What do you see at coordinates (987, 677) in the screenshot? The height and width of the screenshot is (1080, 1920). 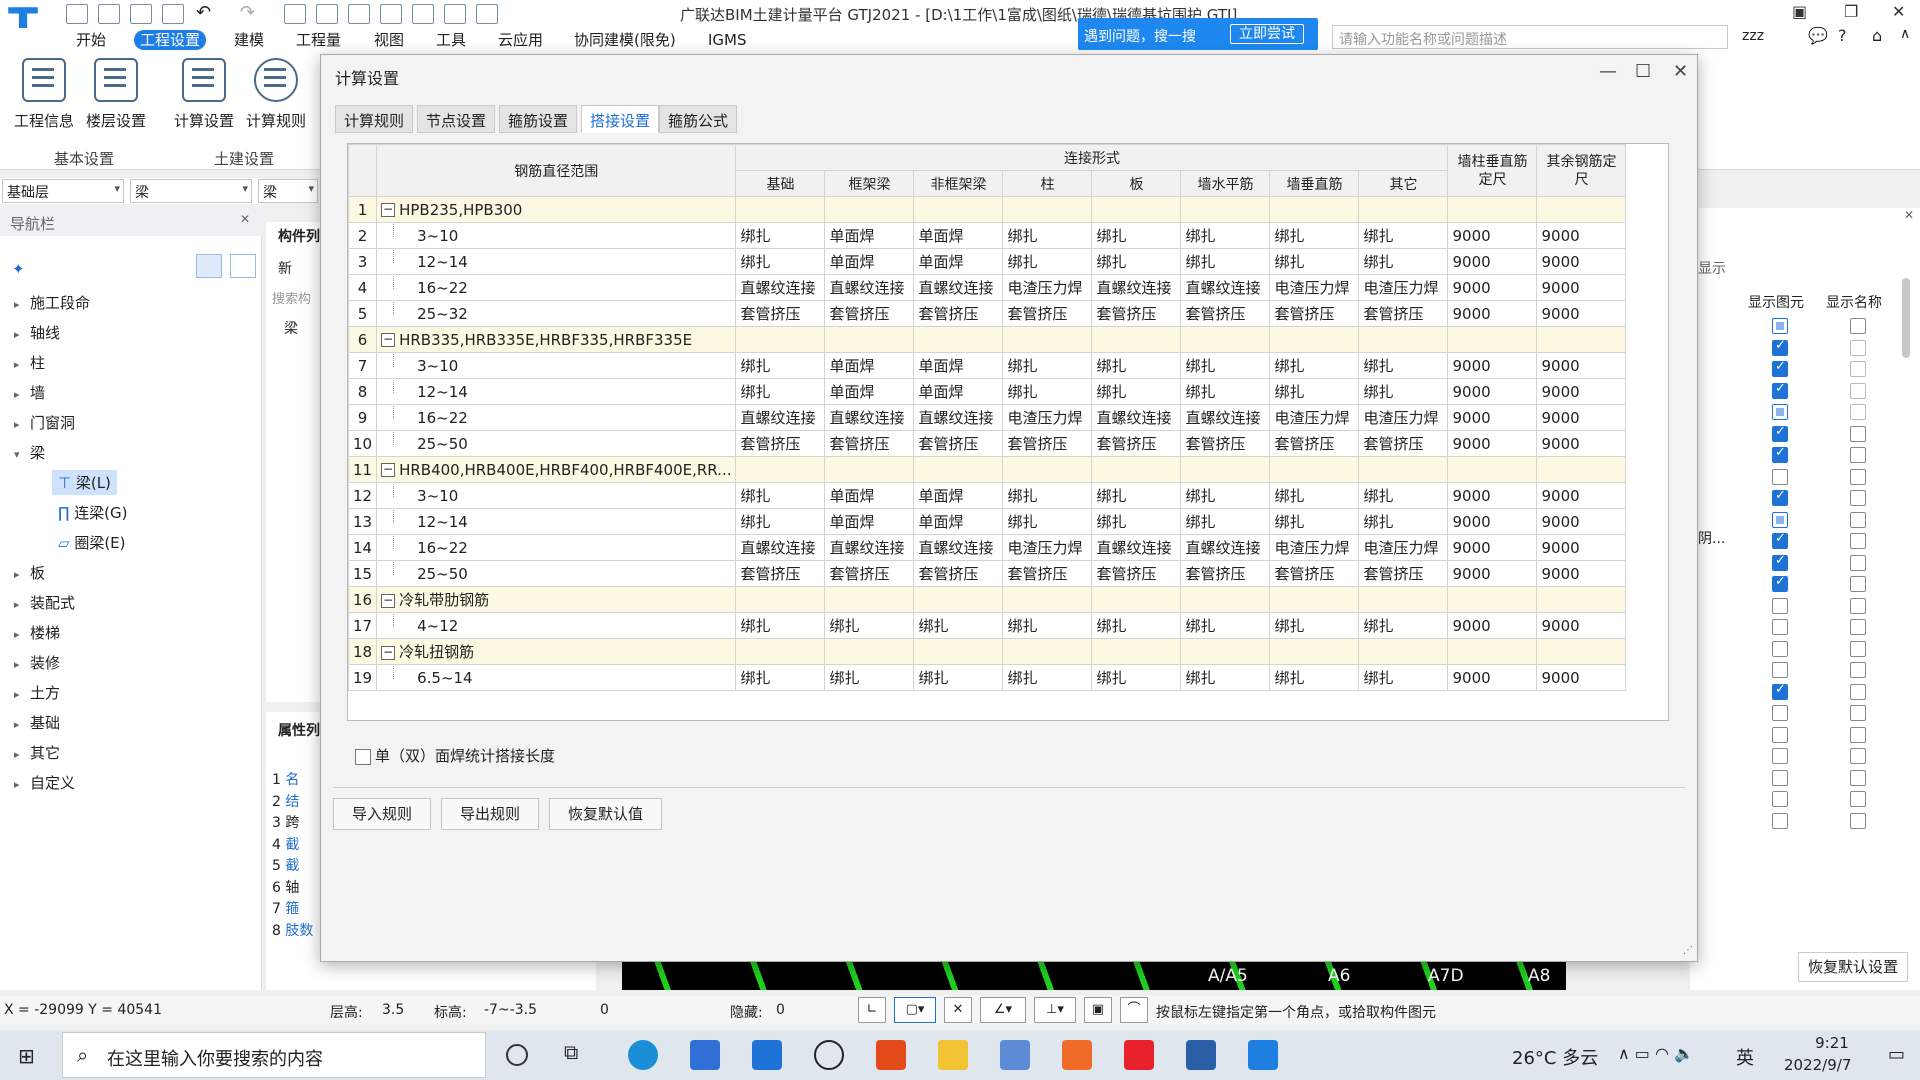 I see `table-row: 19 6.5~14 绑扎 绑扎 绑扎 绑扎 绑扎 绑扎 绑扎 绑扎 9000 9000` at bounding box center [987, 677].